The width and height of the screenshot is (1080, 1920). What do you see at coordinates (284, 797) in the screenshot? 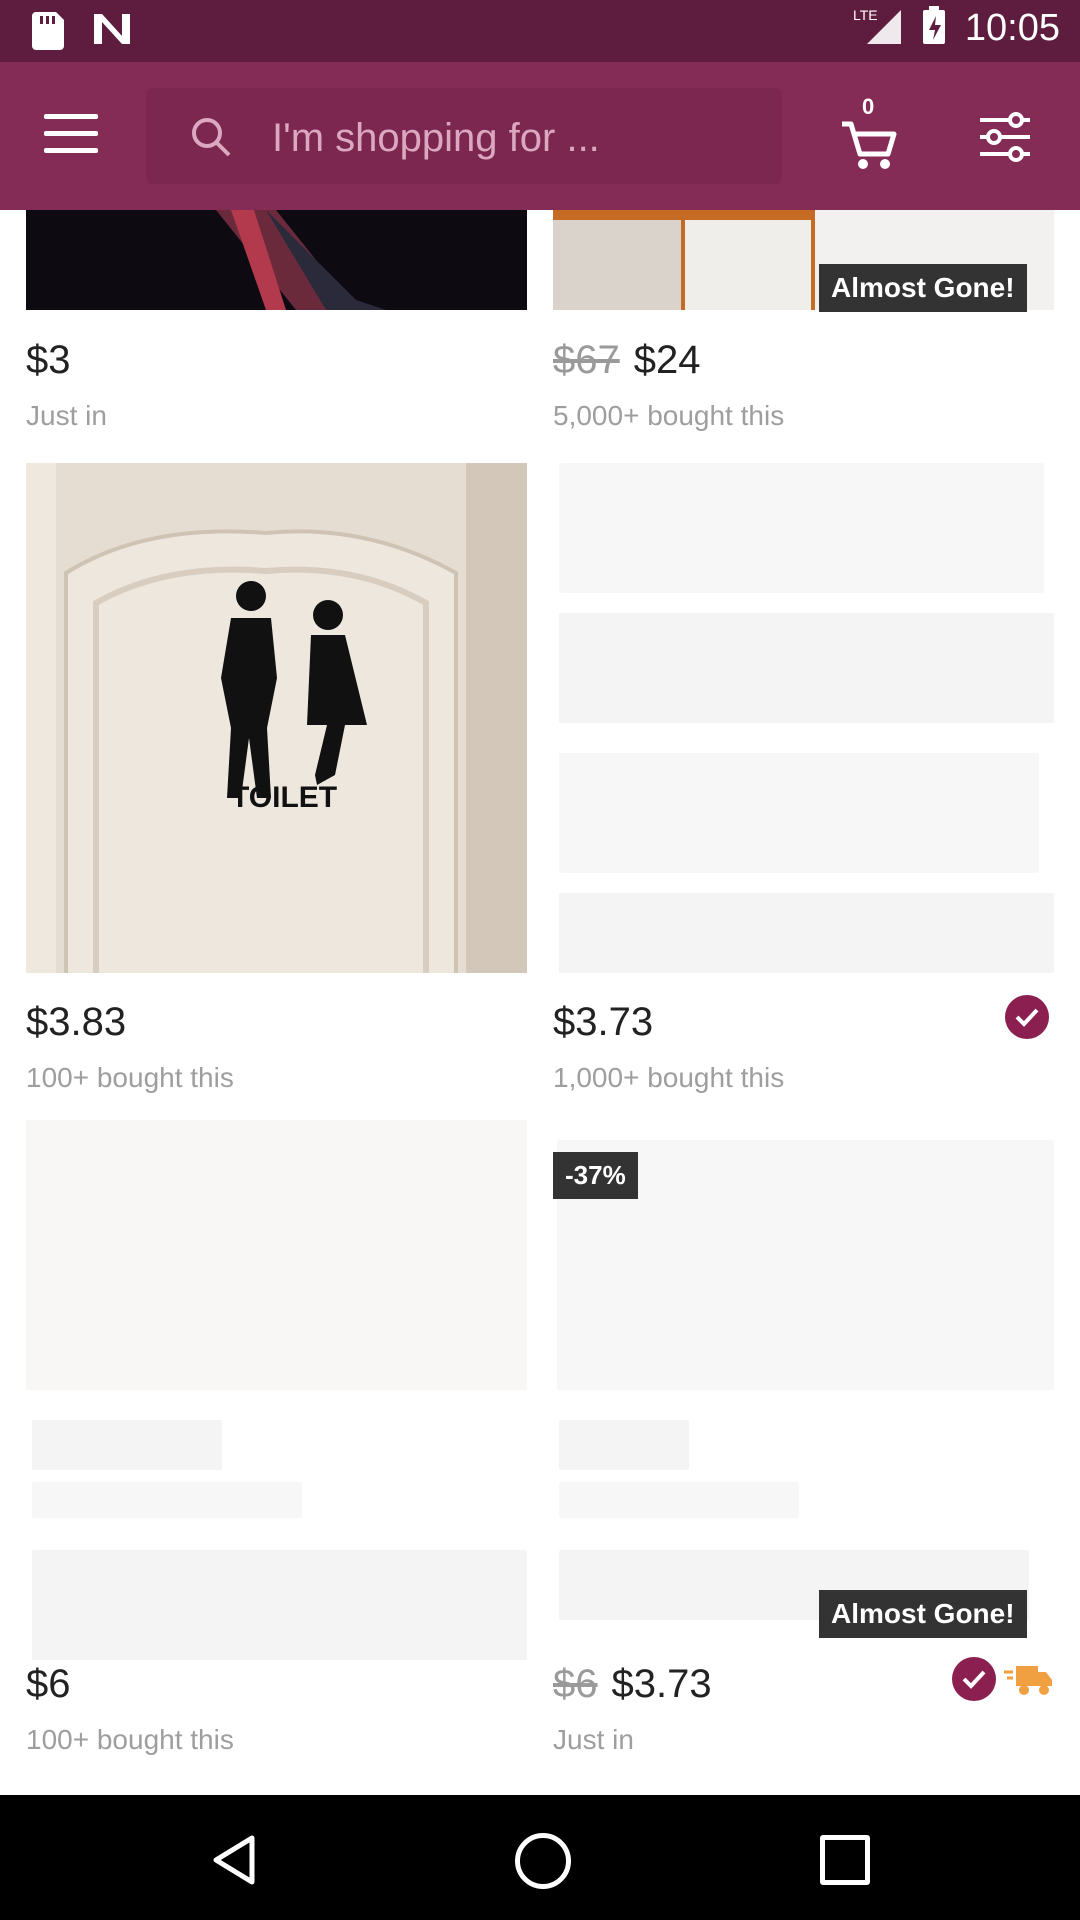
I see `toilet-sign-text: TOILET` at bounding box center [284, 797].